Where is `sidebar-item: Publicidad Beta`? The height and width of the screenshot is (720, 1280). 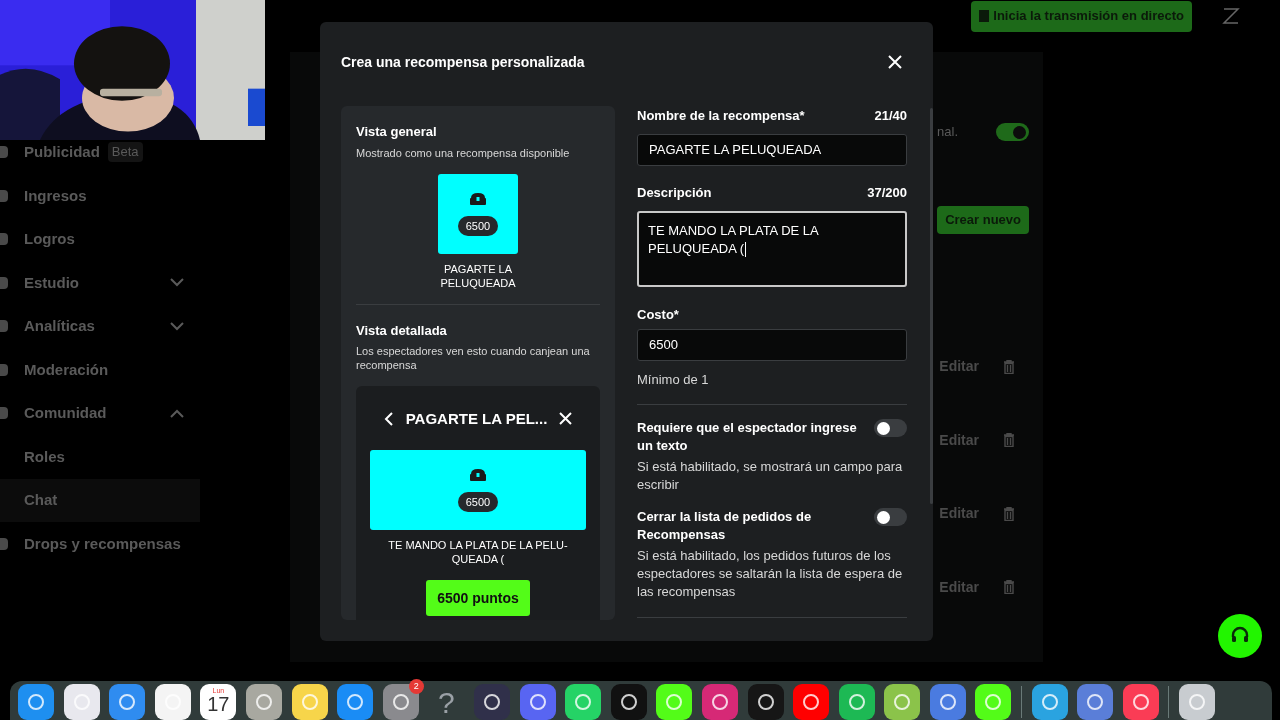
sidebar-item: Publicidad Beta is located at coordinates (100, 152).